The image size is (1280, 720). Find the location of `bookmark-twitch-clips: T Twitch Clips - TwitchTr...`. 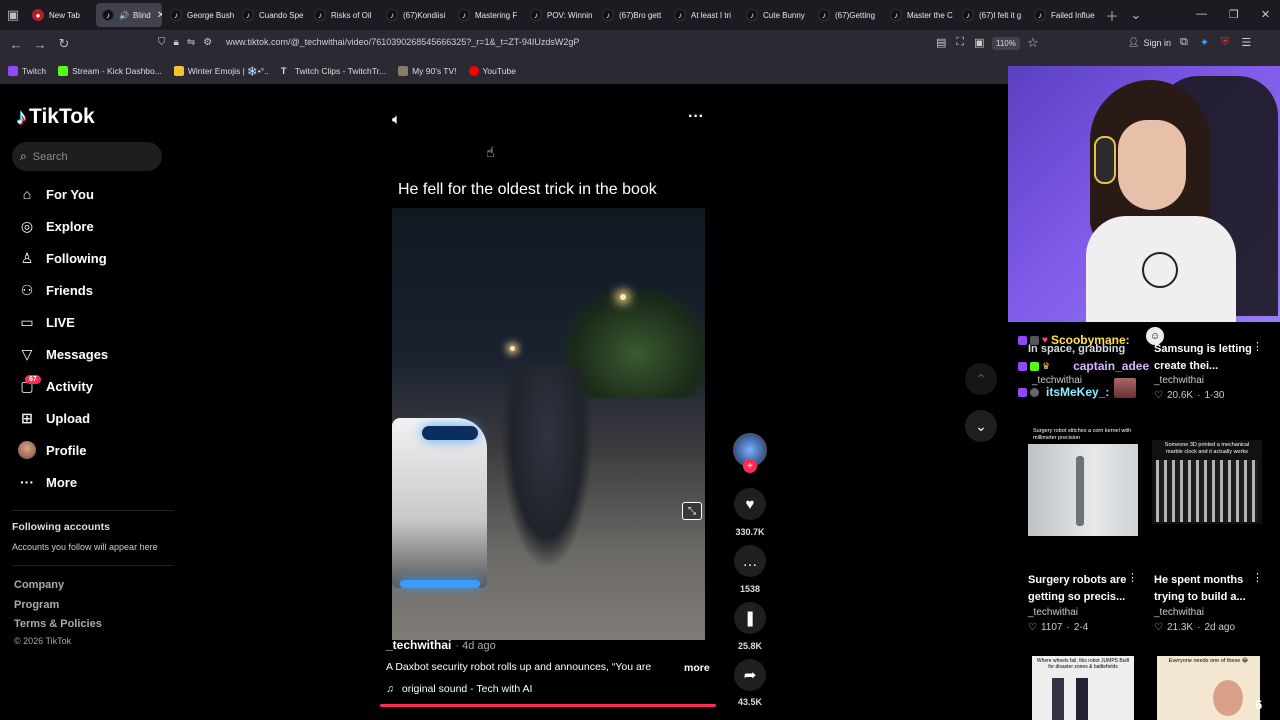

bookmark-twitch-clips: T Twitch Clips - TwitchTr... is located at coordinates (333, 71).